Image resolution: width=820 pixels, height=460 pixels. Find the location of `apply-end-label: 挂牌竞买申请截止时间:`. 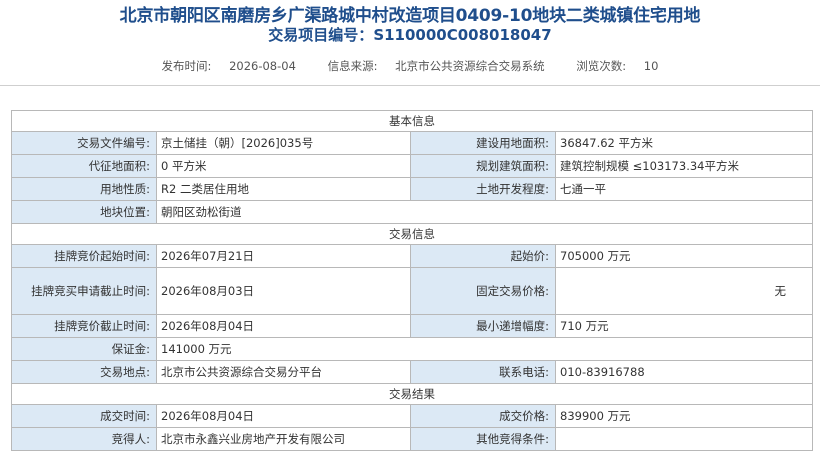

apply-end-label: 挂牌竞买申请截止时间: is located at coordinates (84, 291).